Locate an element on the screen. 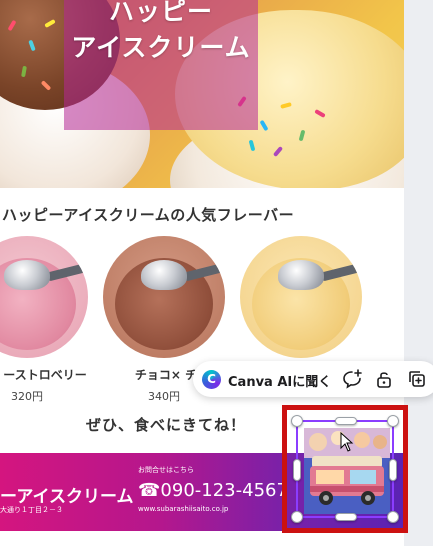 The height and width of the screenshot is (546, 433). flavor-name: ーストロベリー is located at coordinates (57, 374).